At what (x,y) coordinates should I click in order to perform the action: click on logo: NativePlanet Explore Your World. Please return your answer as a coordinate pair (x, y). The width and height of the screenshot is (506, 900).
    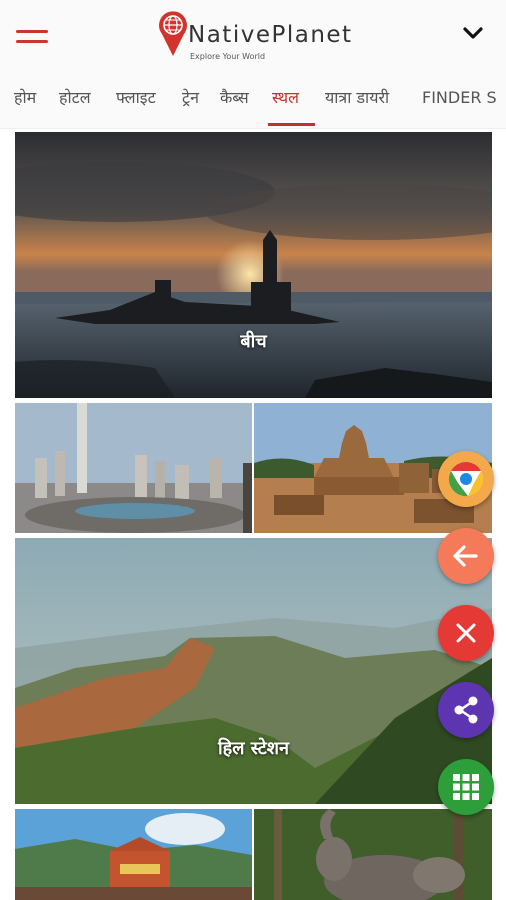
    Looking at the image, I should click on (271, 36).